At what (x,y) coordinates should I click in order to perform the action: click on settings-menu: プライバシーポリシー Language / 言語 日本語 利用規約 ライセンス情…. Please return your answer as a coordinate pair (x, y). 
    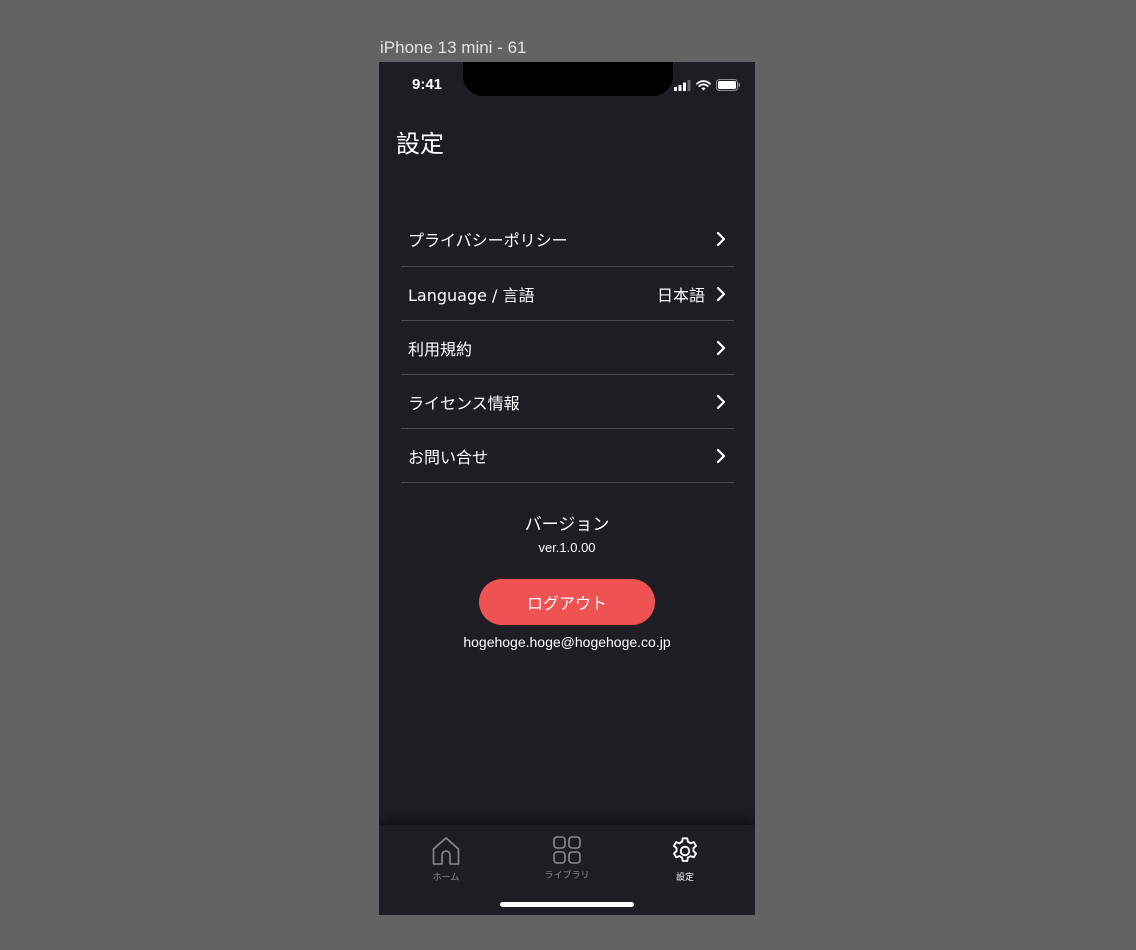
    Looking at the image, I should click on (567, 347).